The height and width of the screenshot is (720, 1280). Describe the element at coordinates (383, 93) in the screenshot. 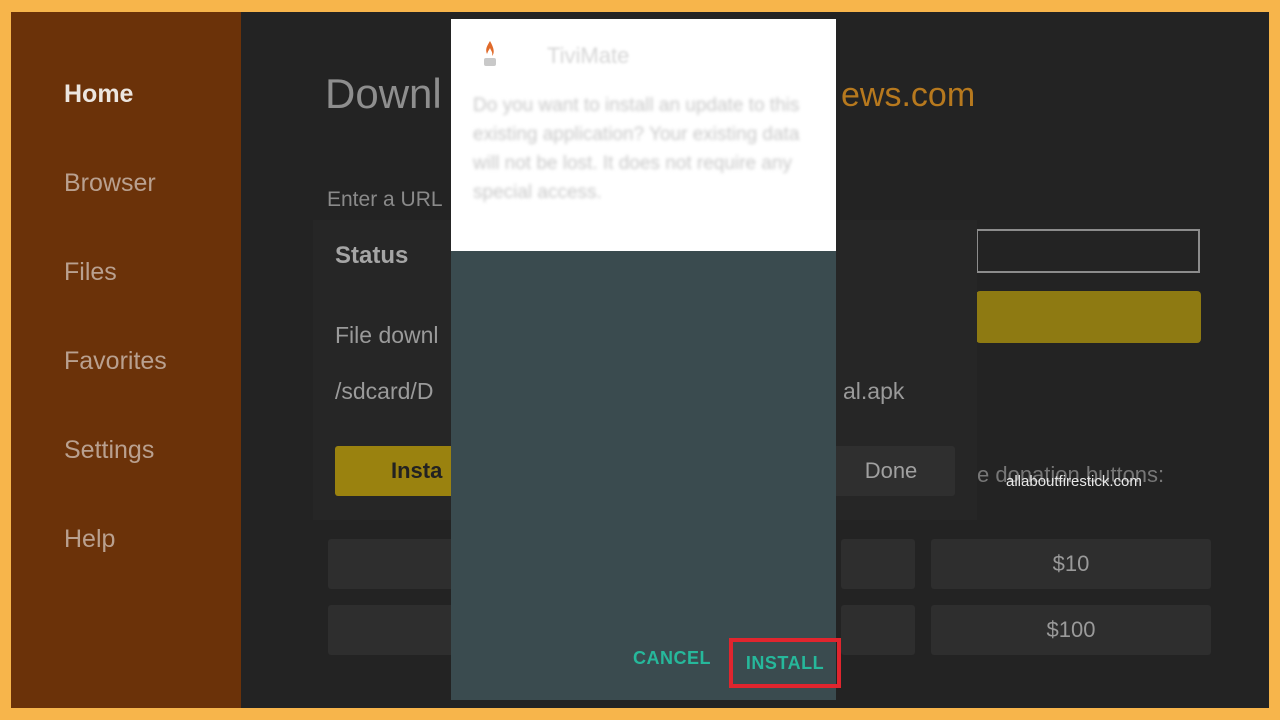

I see `page-title: Downl` at that location.